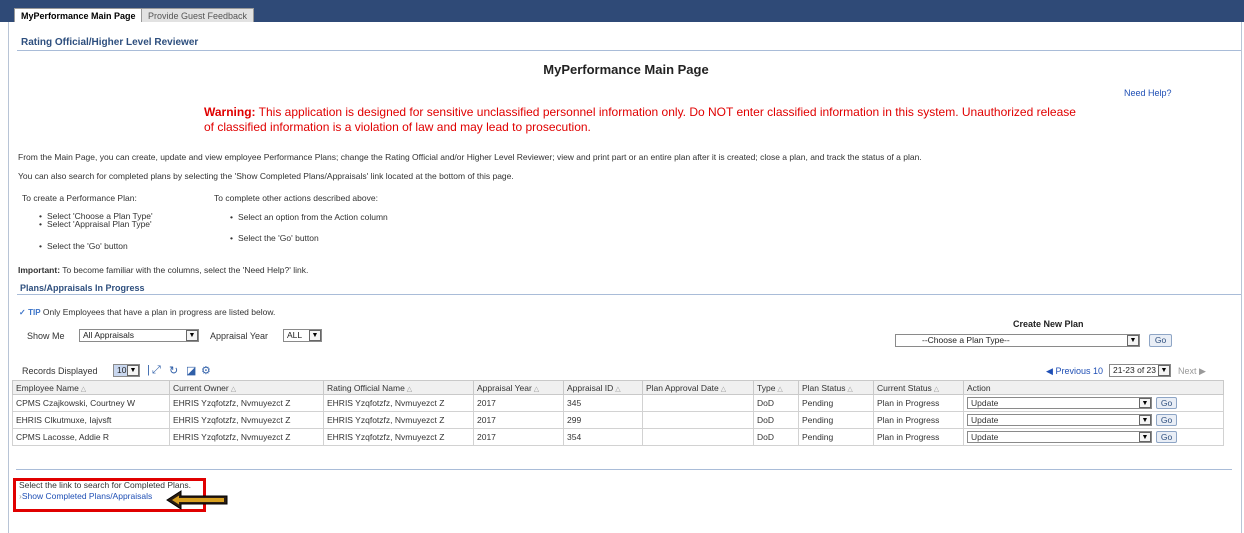 This screenshot has width=1244, height=533. I want to click on col-appraisal-id: Appraisal ID, so click(603, 387).